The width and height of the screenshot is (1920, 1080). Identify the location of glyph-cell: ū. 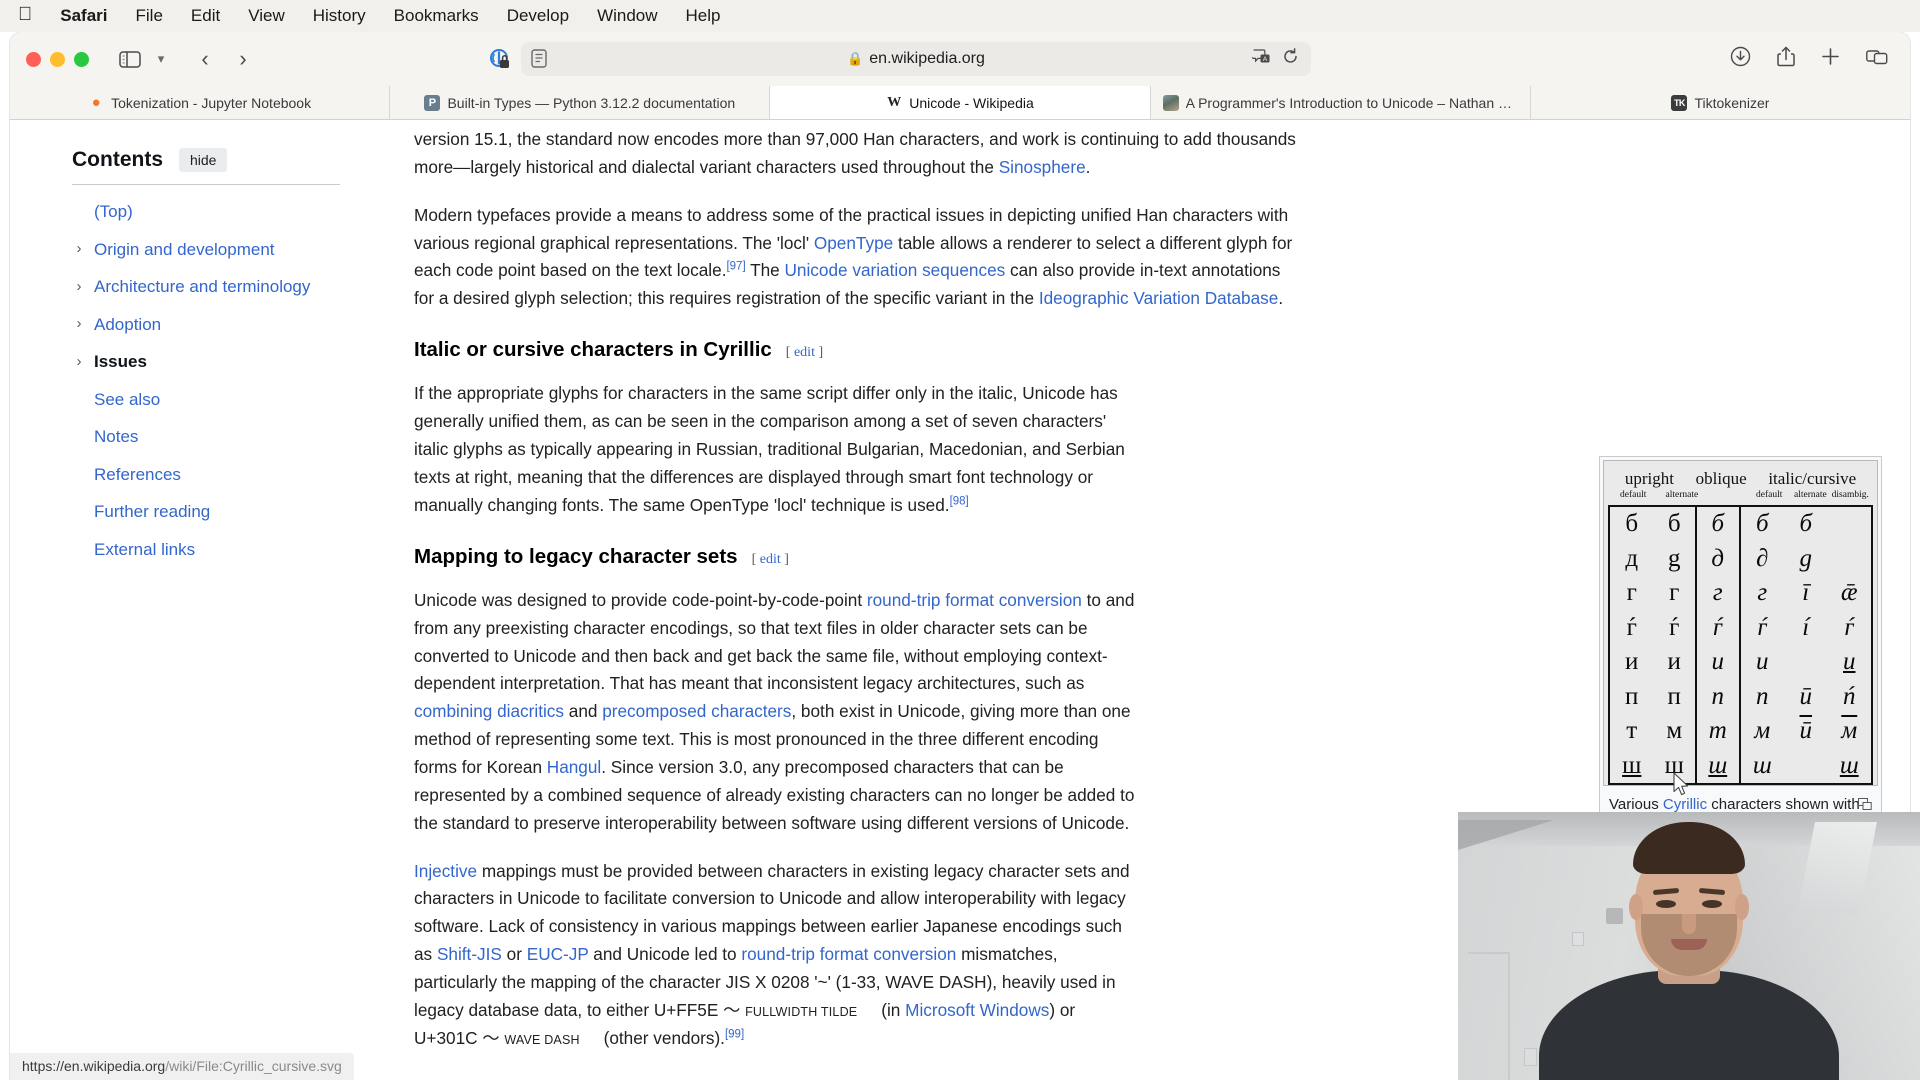
(1806, 696).